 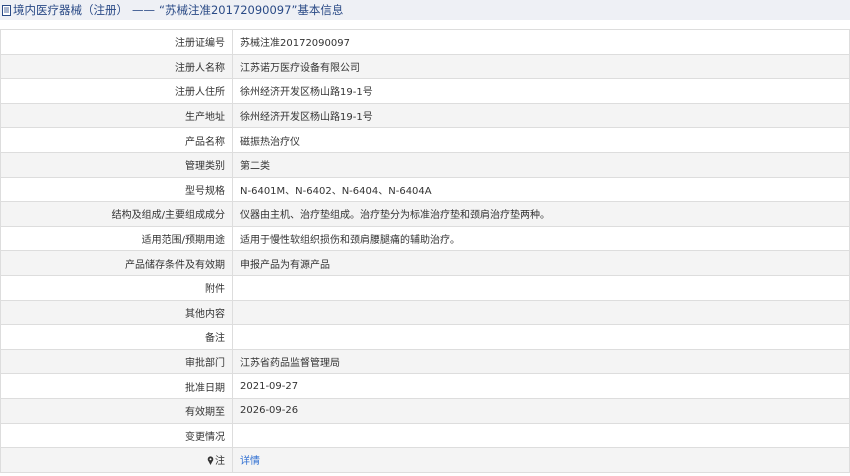 I want to click on header-section: 境内医疗器械（注册）, so click(x=70, y=10).